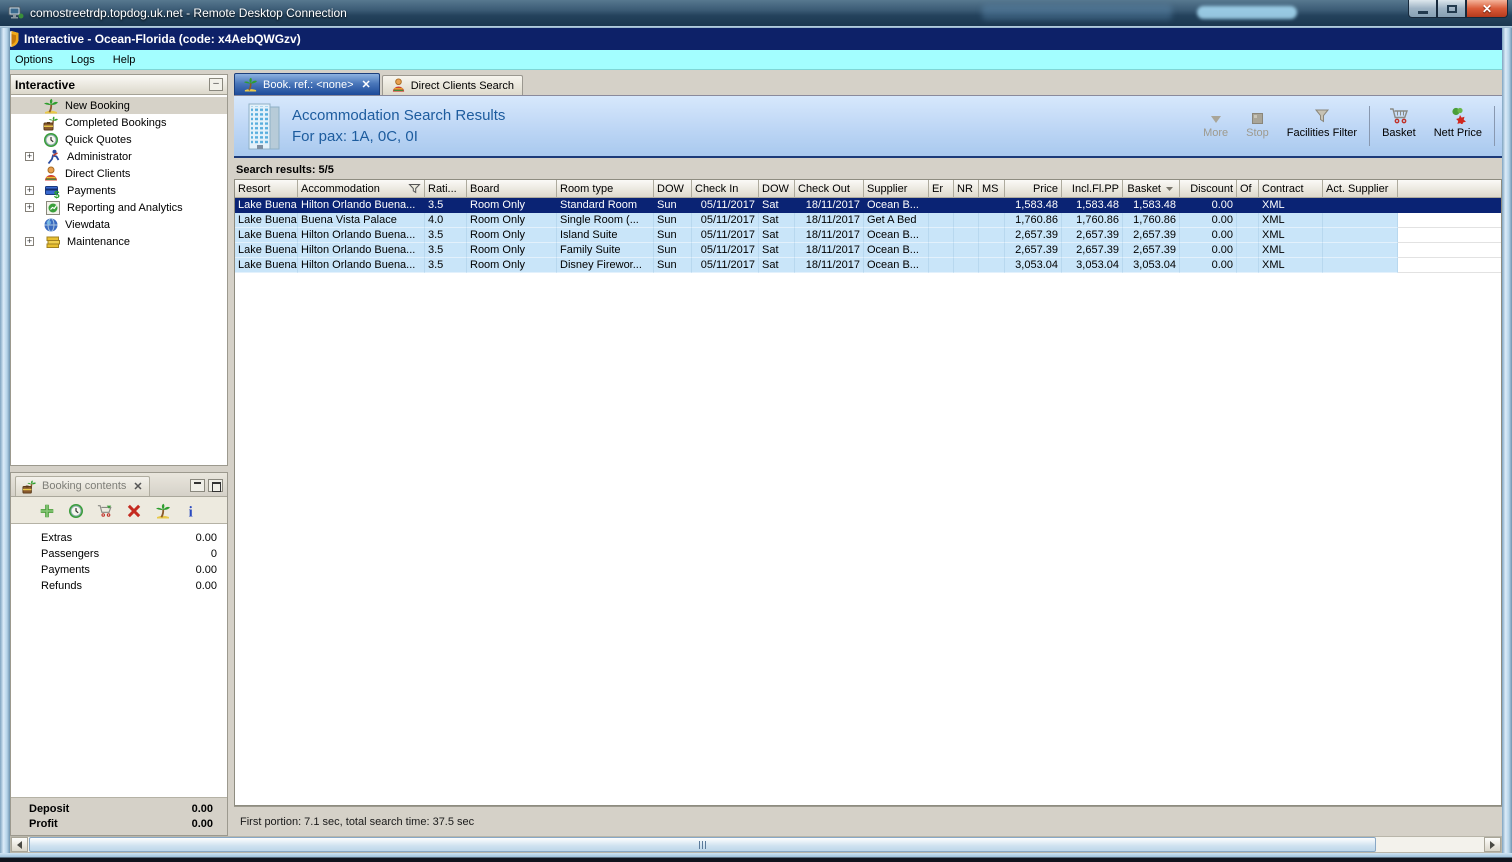 This screenshot has width=1512, height=862. What do you see at coordinates (250, 84) in the screenshot?
I see `palm-tree-icon` at bounding box center [250, 84].